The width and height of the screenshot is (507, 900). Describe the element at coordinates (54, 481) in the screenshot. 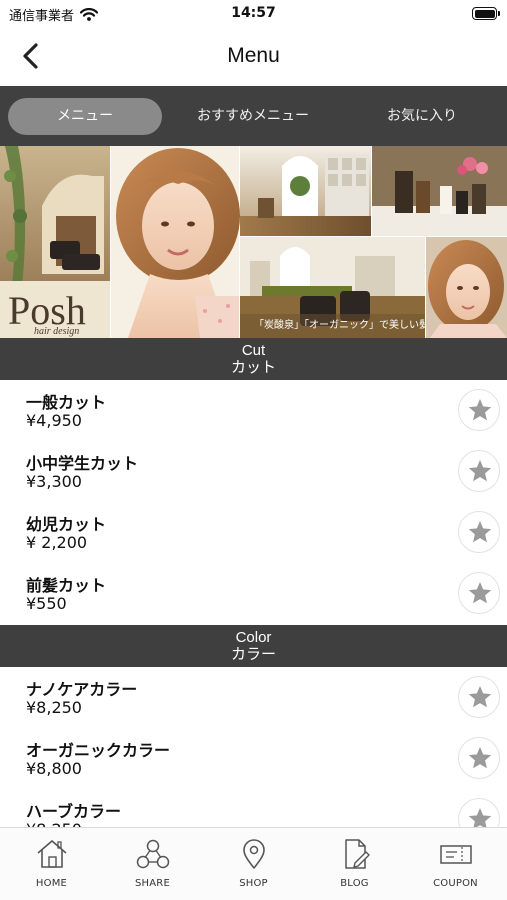

I see `menu-item-price: ¥3,300` at that location.